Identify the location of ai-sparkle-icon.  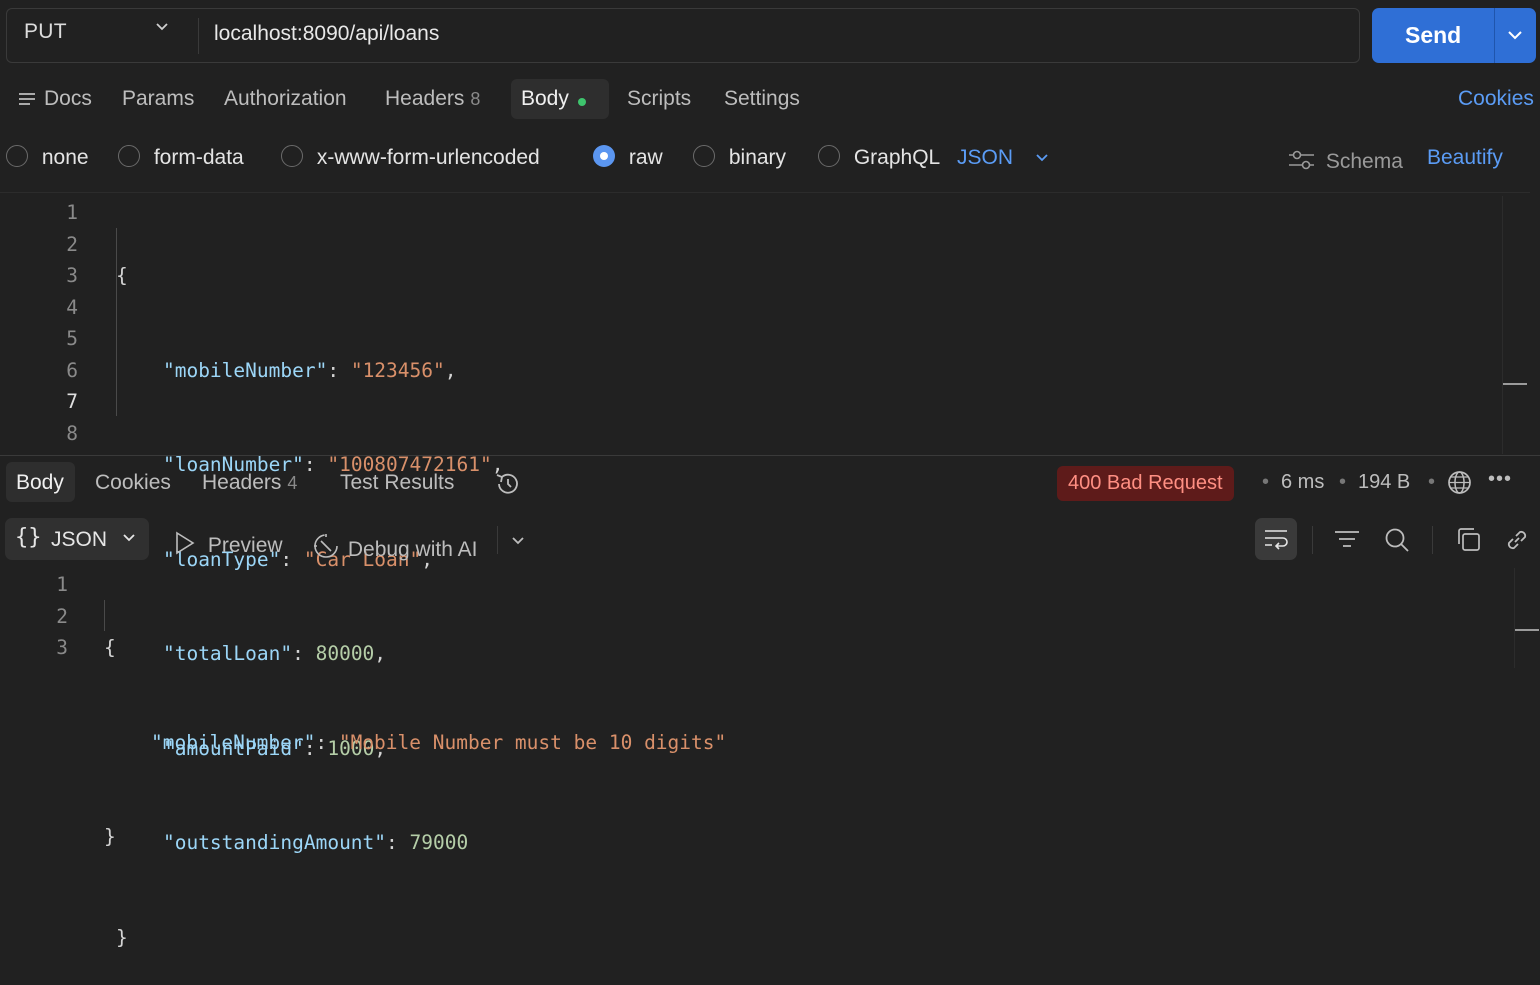
(329, 549).